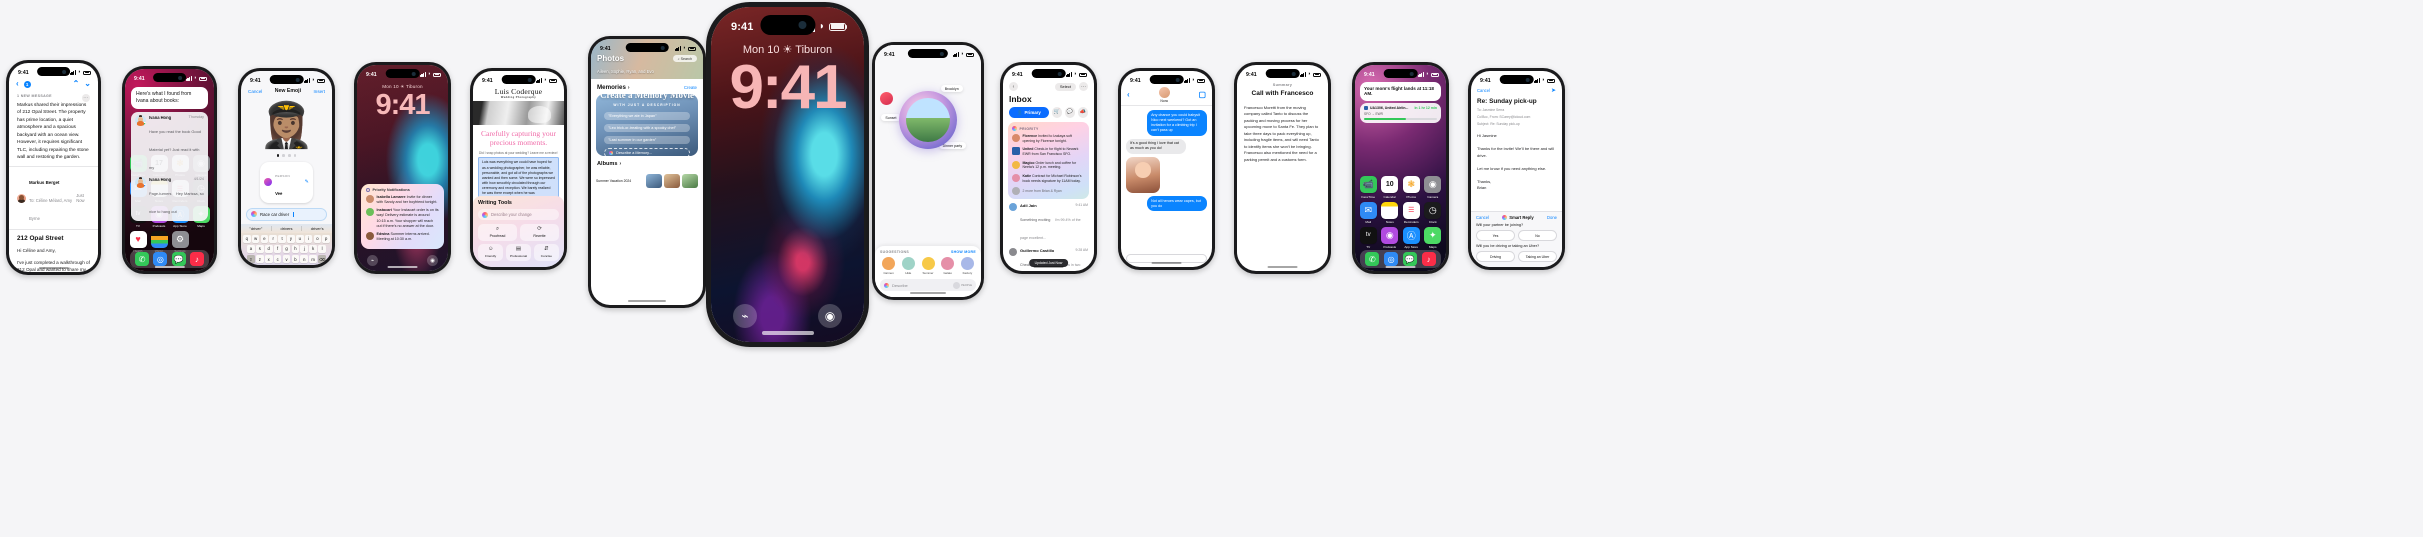  What do you see at coordinates (1537, 256) in the screenshot?
I see `reply-option: Taking an Uber` at bounding box center [1537, 256].